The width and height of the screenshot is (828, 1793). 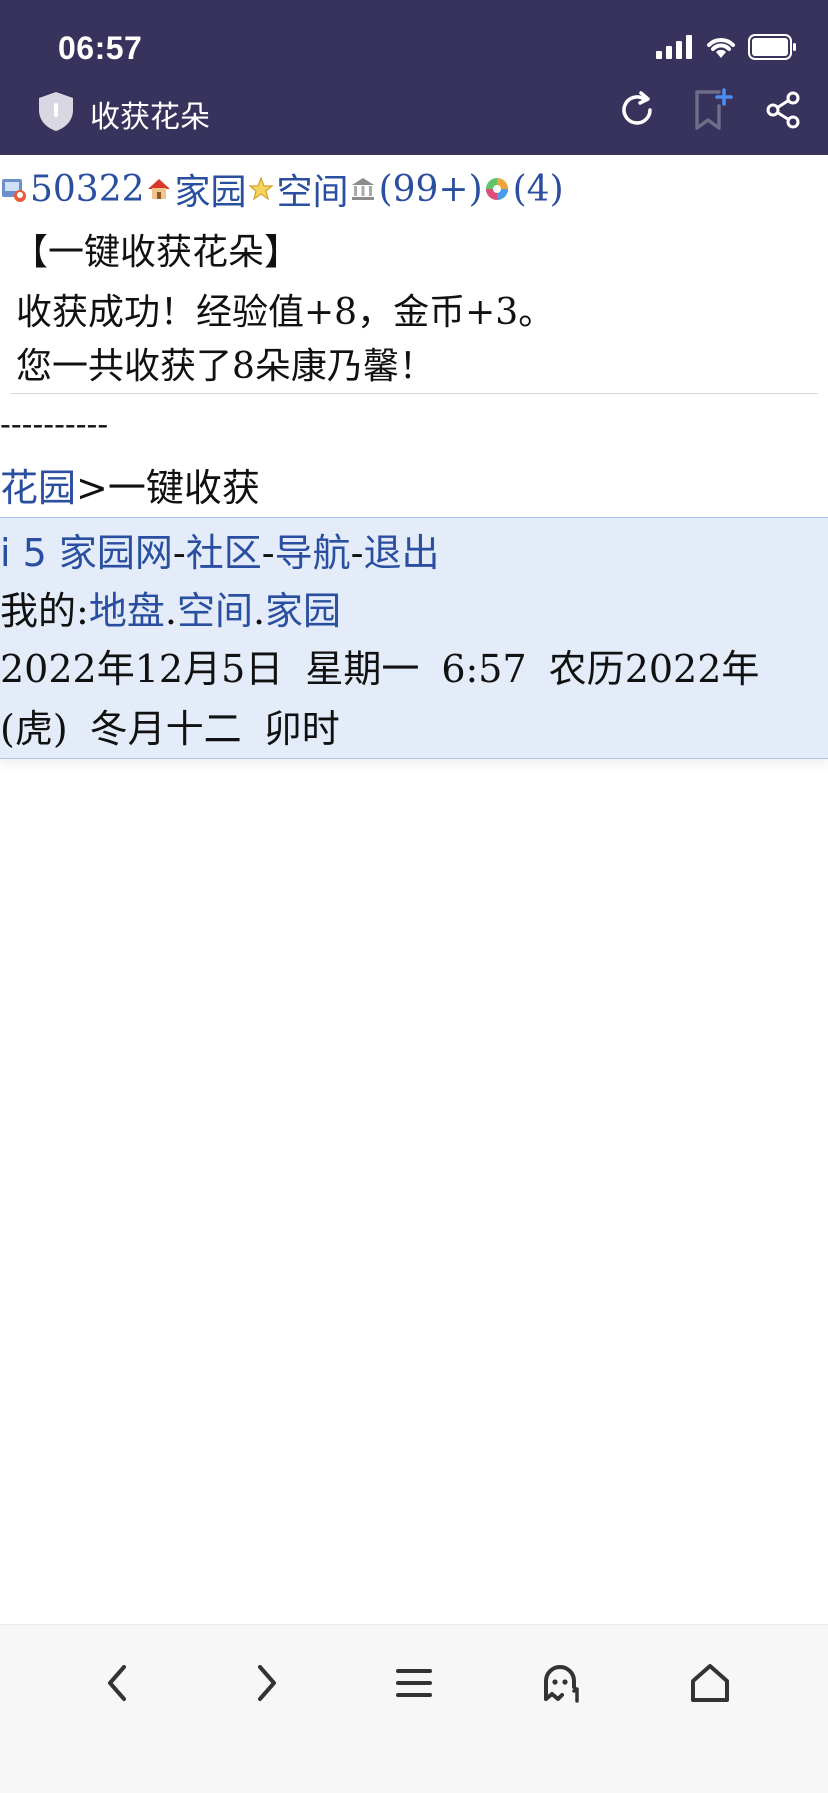 I want to click on date-month: 12, so click(x=159, y=669).